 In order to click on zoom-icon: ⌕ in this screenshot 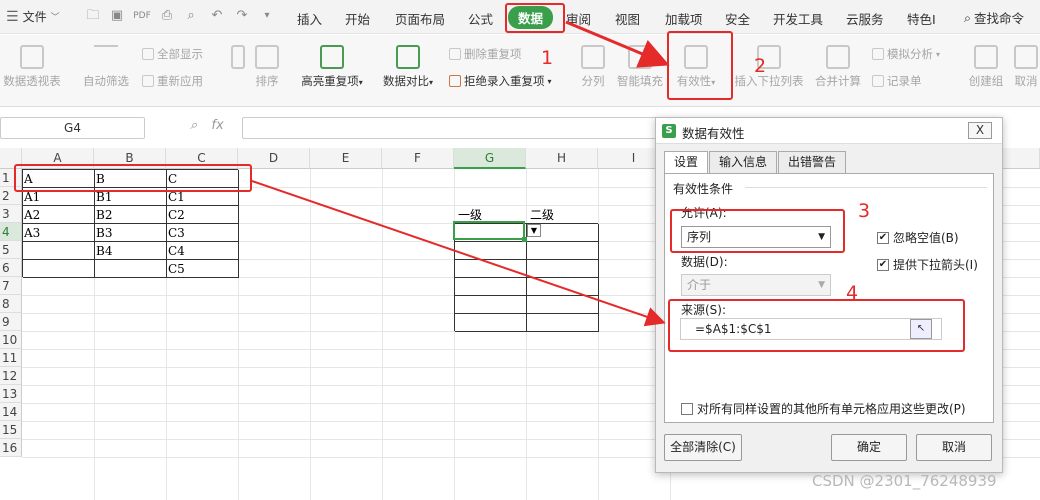, I will do `click(193, 125)`.